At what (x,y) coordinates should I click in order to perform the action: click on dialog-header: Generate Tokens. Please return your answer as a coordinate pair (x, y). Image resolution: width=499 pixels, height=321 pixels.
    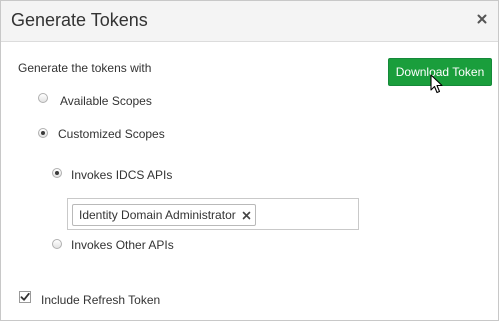
    Looking at the image, I should click on (249, 21).